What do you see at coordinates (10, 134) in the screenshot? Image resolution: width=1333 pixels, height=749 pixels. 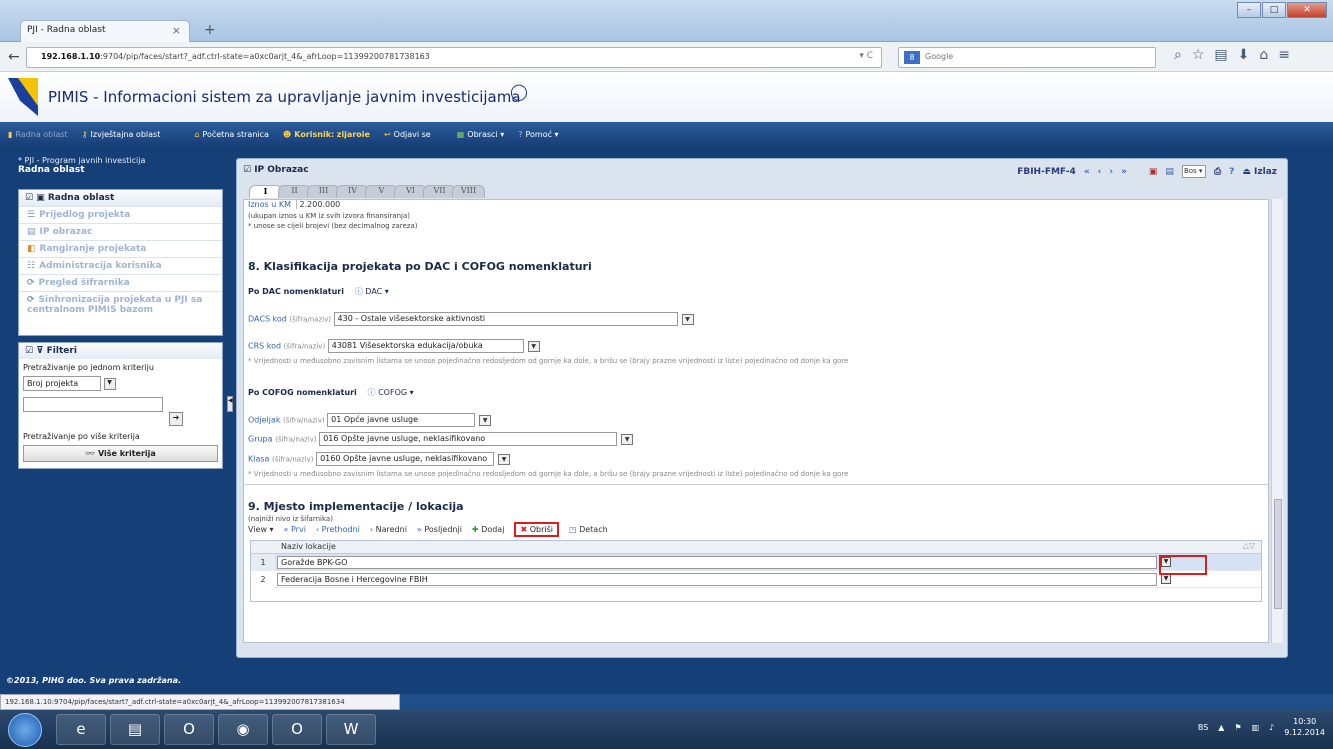 I see `lock-icon: ▮` at bounding box center [10, 134].